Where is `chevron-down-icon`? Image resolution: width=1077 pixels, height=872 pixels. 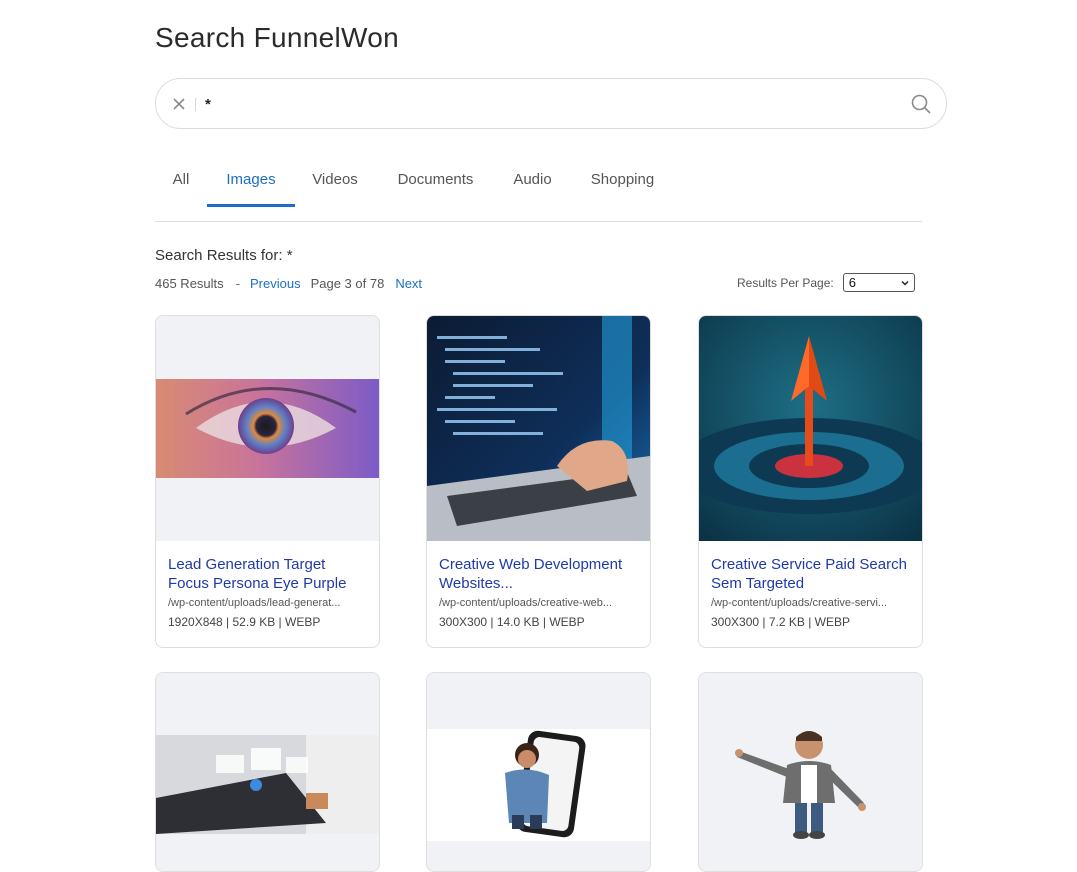
chevron-down-icon is located at coordinates (905, 283).